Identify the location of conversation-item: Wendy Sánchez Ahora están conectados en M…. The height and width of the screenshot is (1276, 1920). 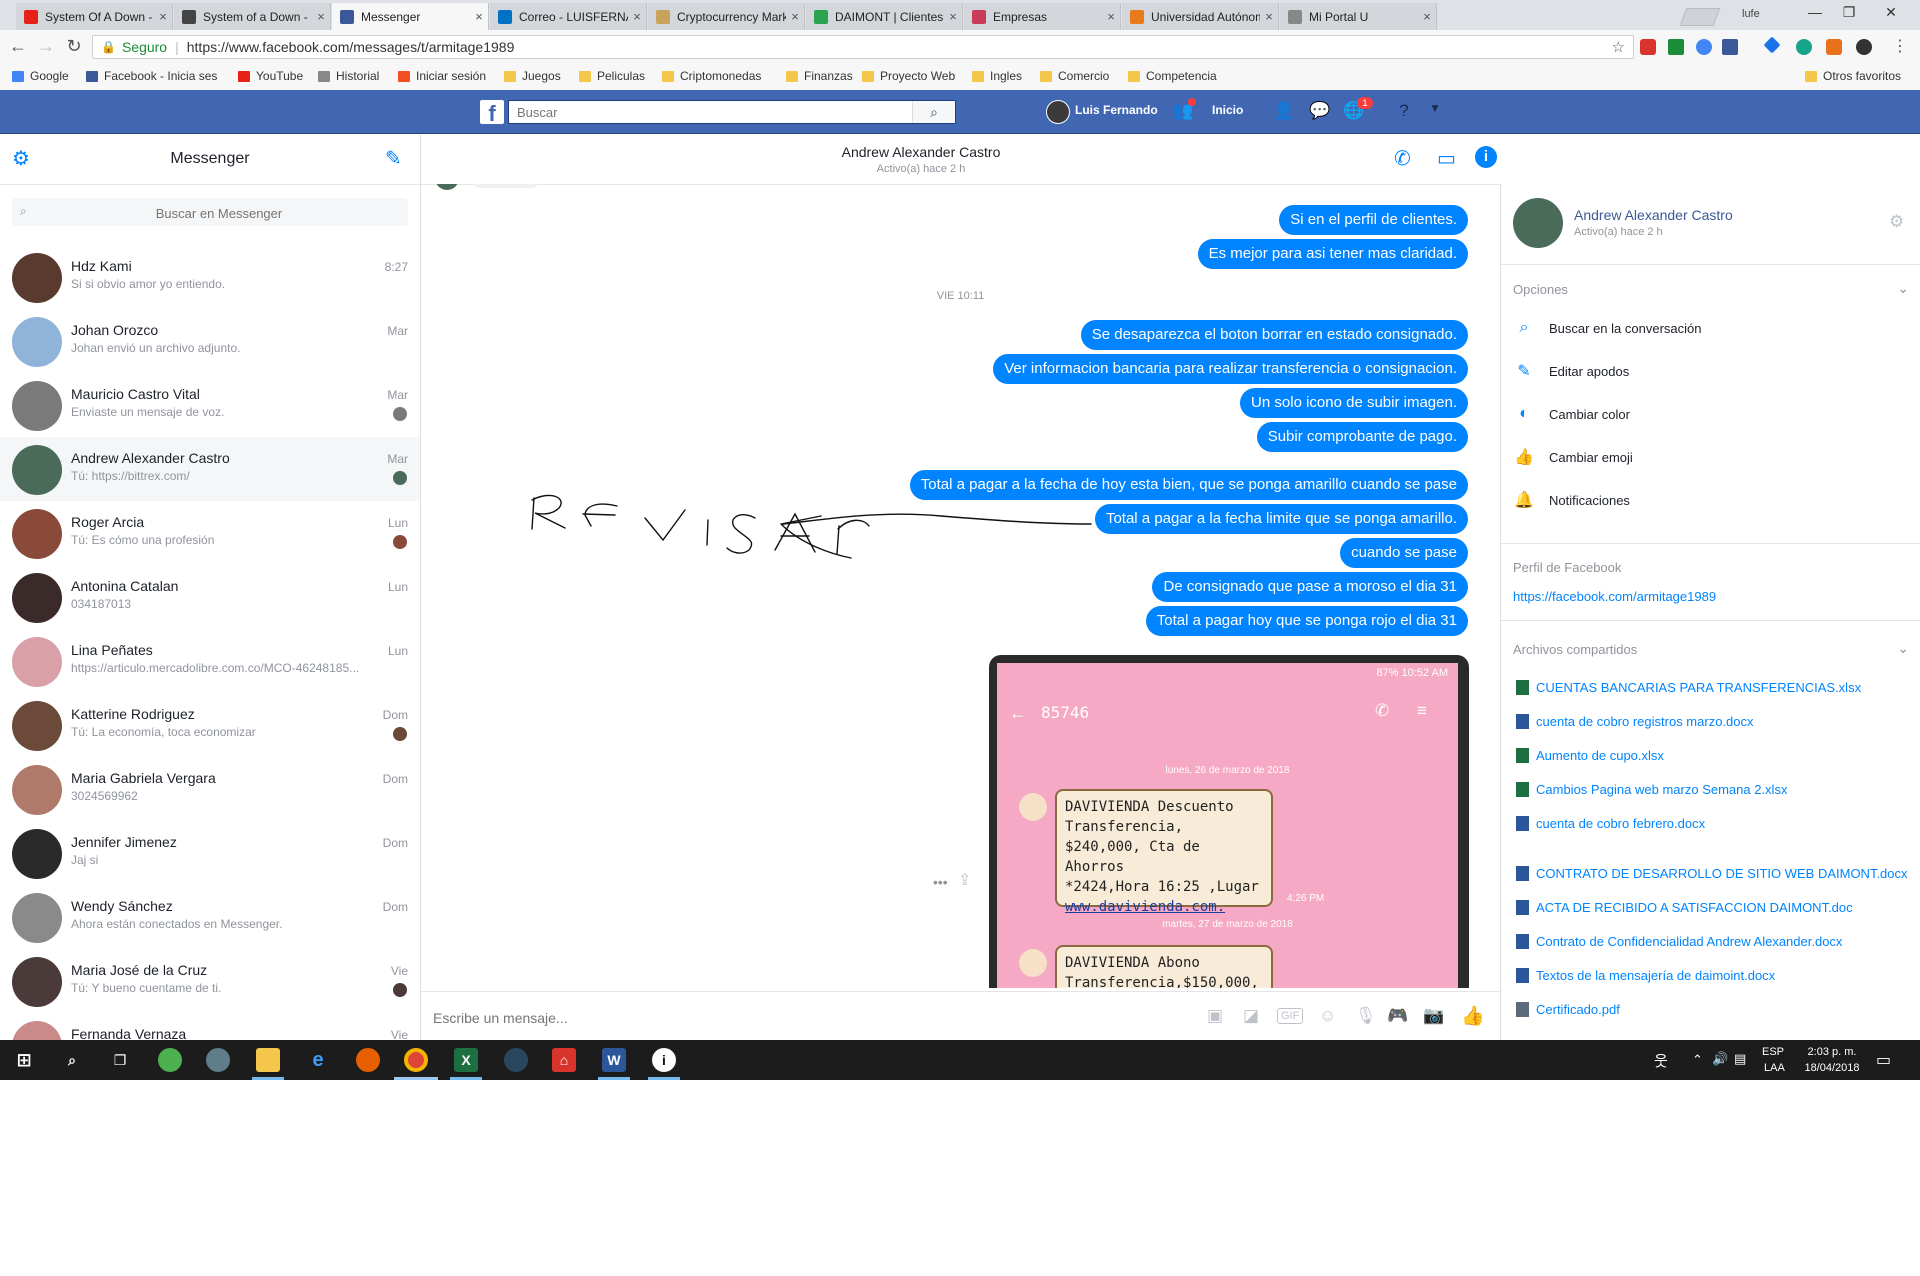
(210, 917).